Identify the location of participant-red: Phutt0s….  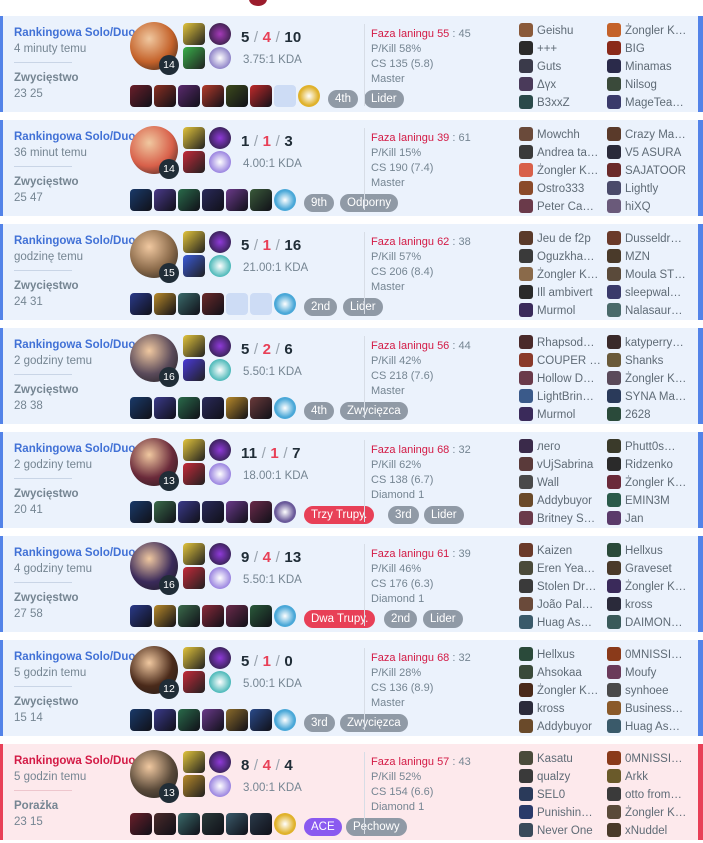
(650, 447).